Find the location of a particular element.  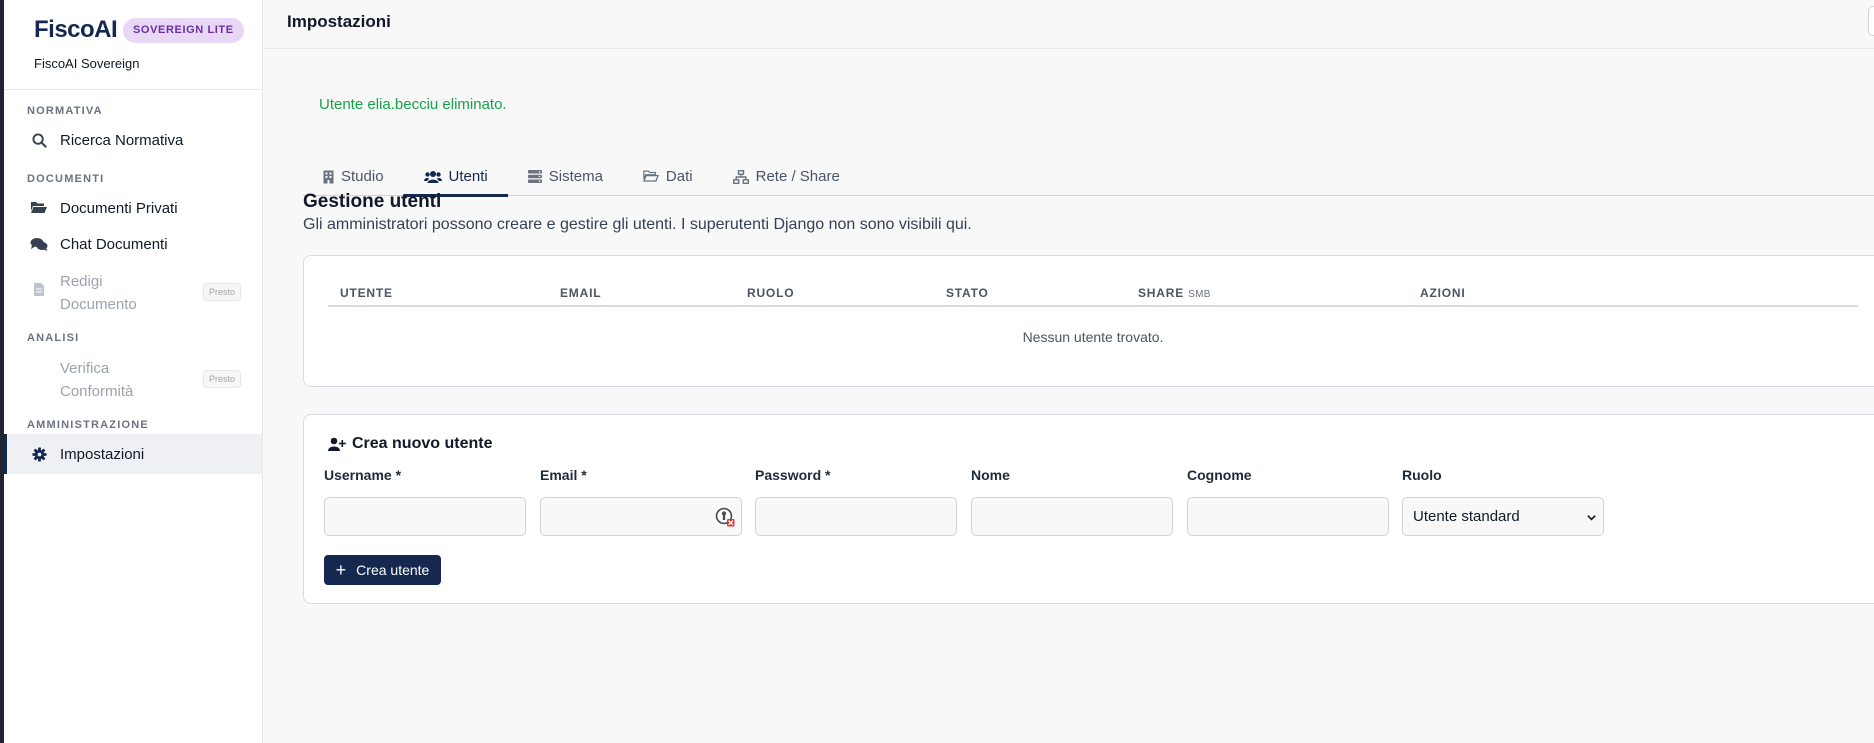

plus-icon: + is located at coordinates (341, 570).